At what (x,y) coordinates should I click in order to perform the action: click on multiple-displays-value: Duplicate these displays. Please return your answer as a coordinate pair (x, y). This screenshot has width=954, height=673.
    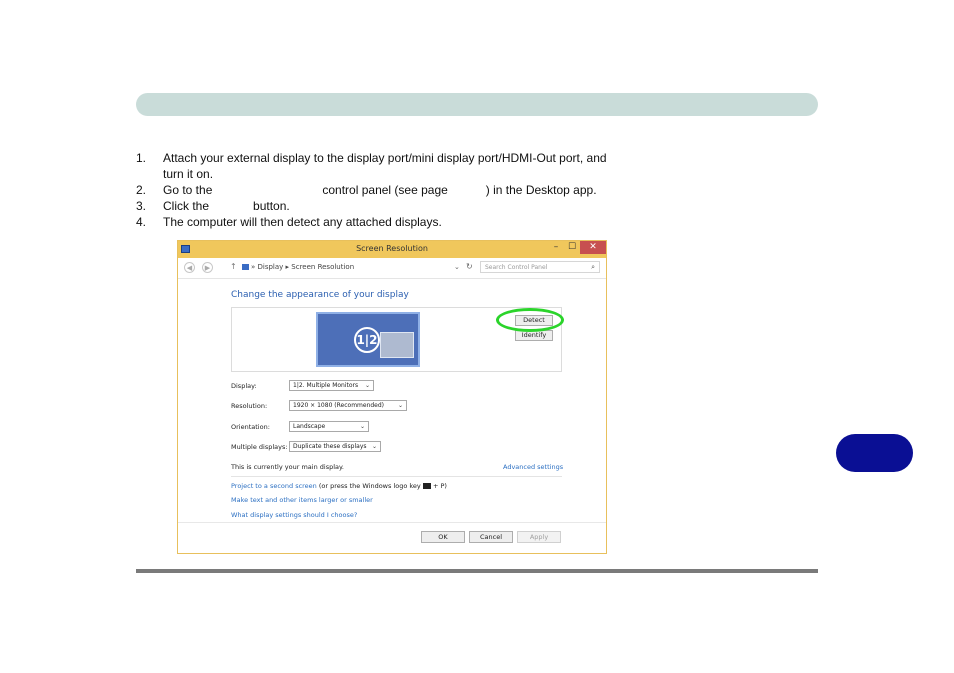
    Looking at the image, I should click on (330, 446).